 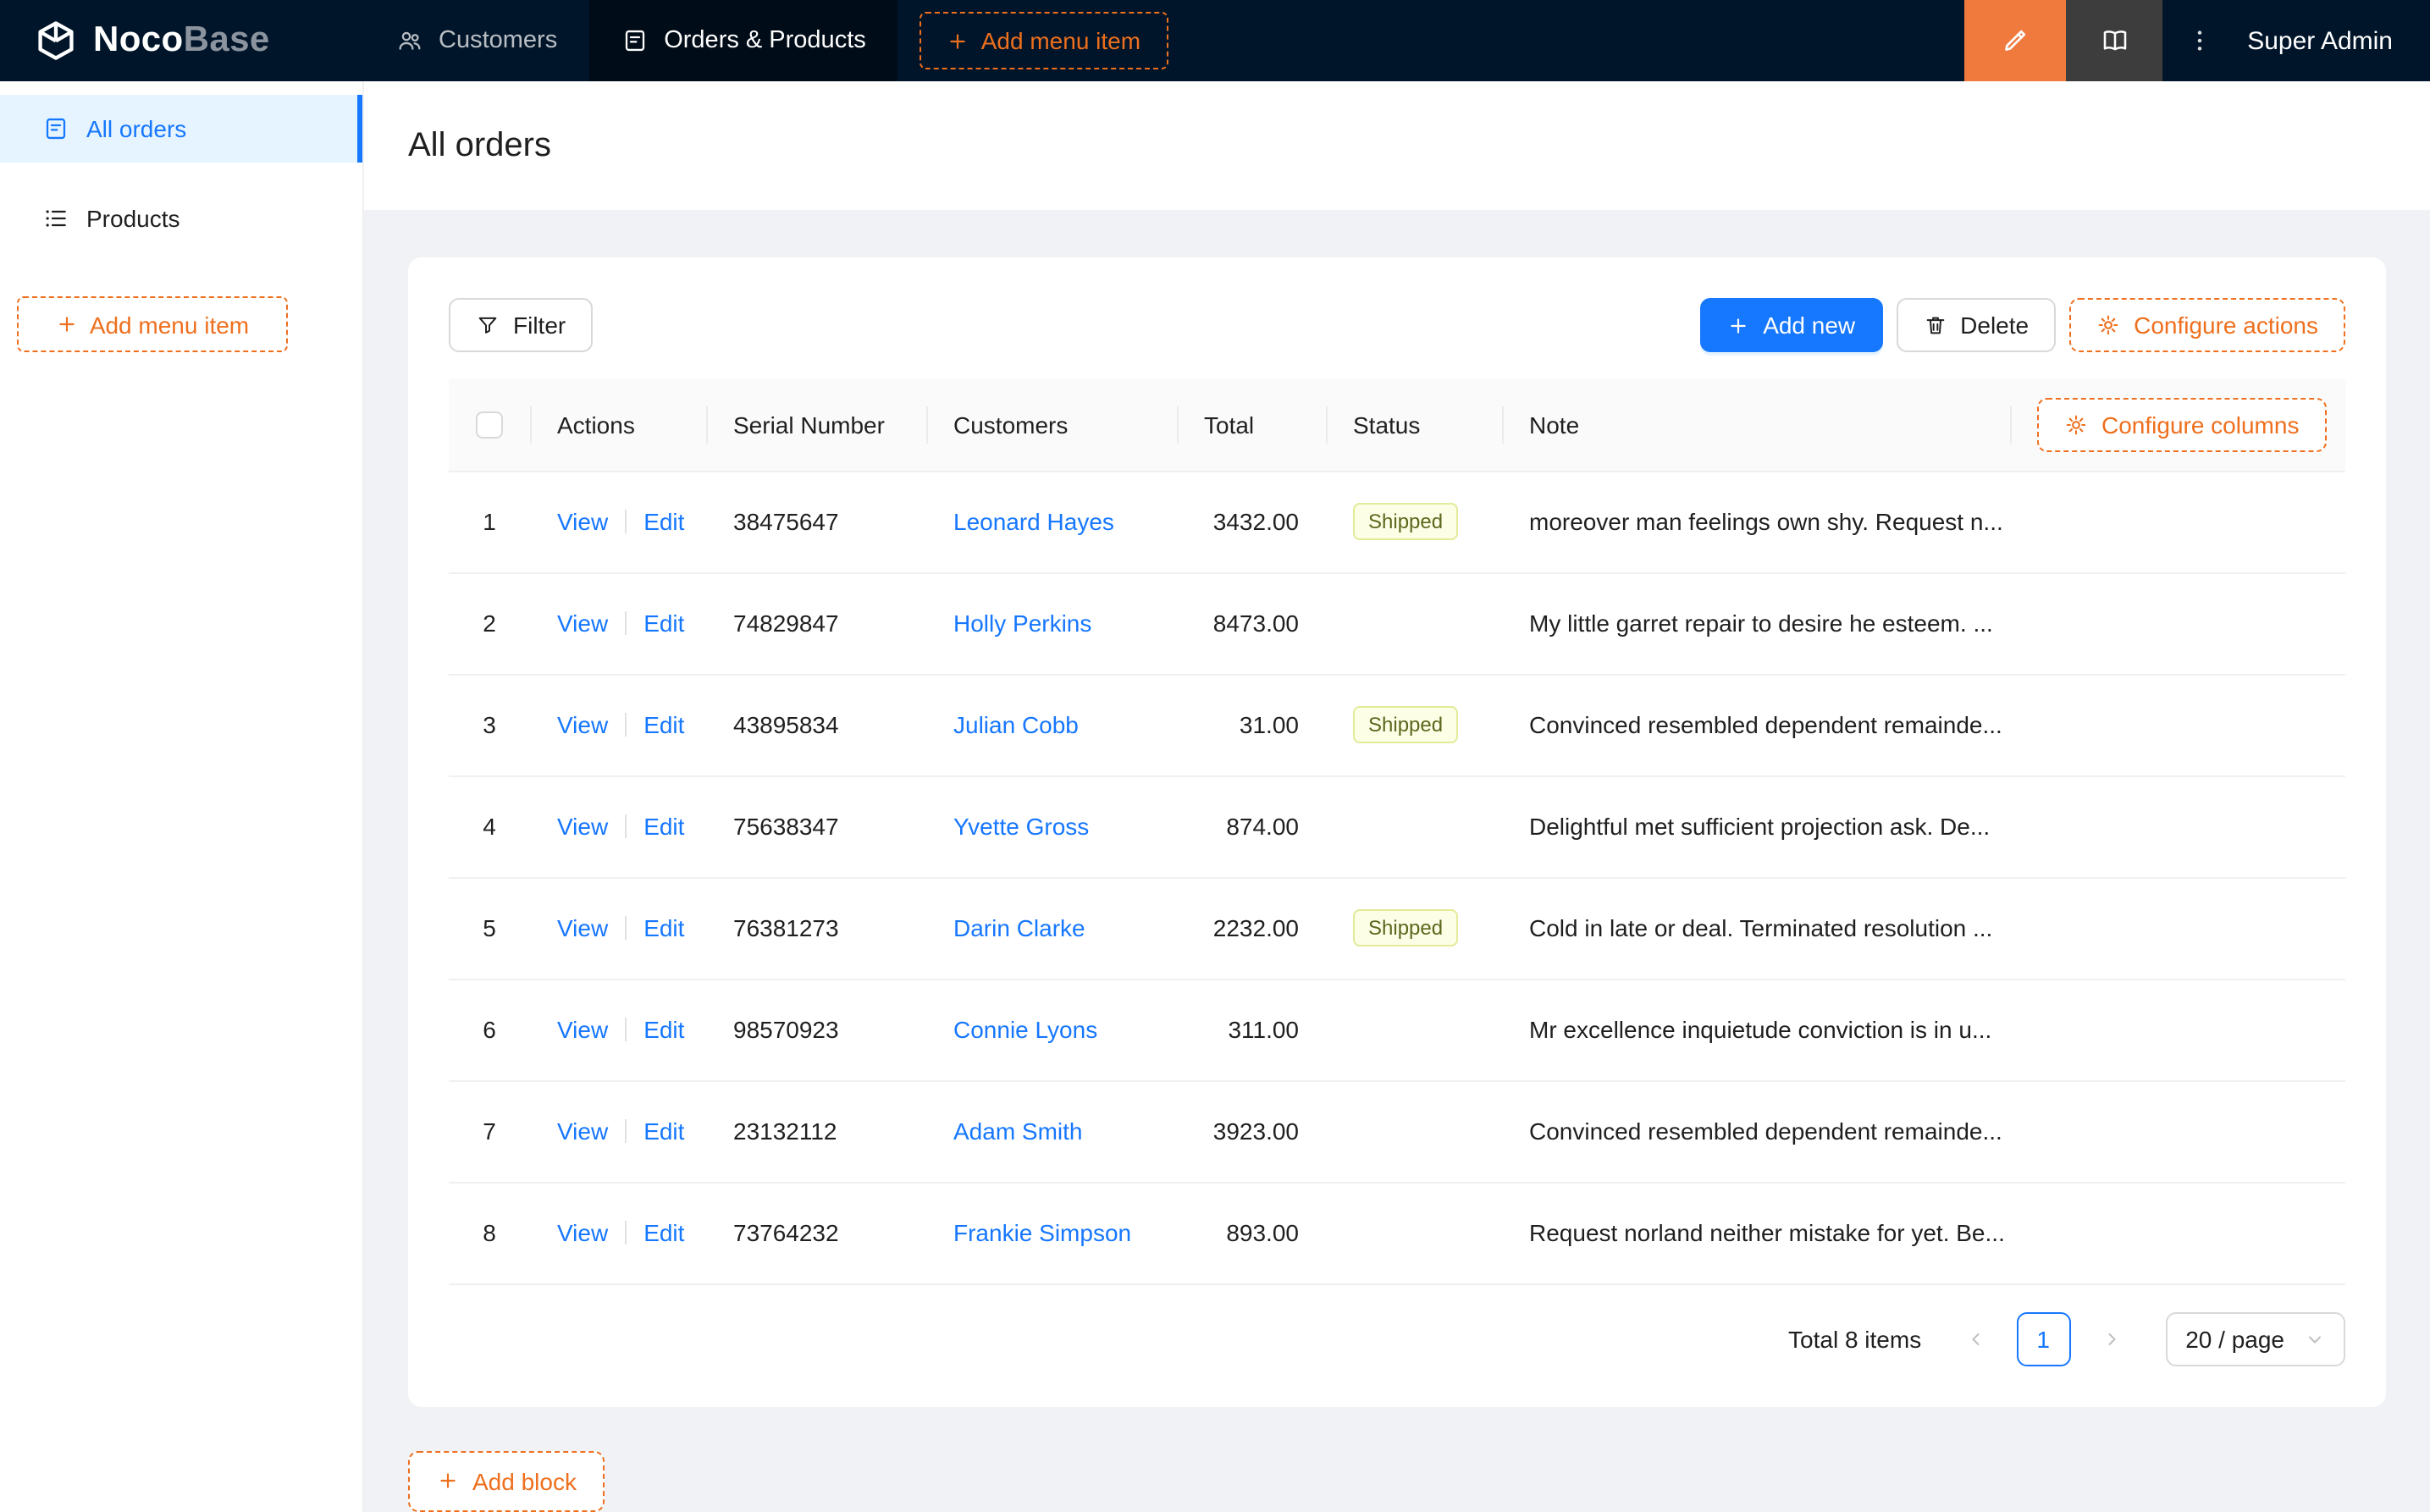 I want to click on column-header-note: Note, so click(x=1756, y=425).